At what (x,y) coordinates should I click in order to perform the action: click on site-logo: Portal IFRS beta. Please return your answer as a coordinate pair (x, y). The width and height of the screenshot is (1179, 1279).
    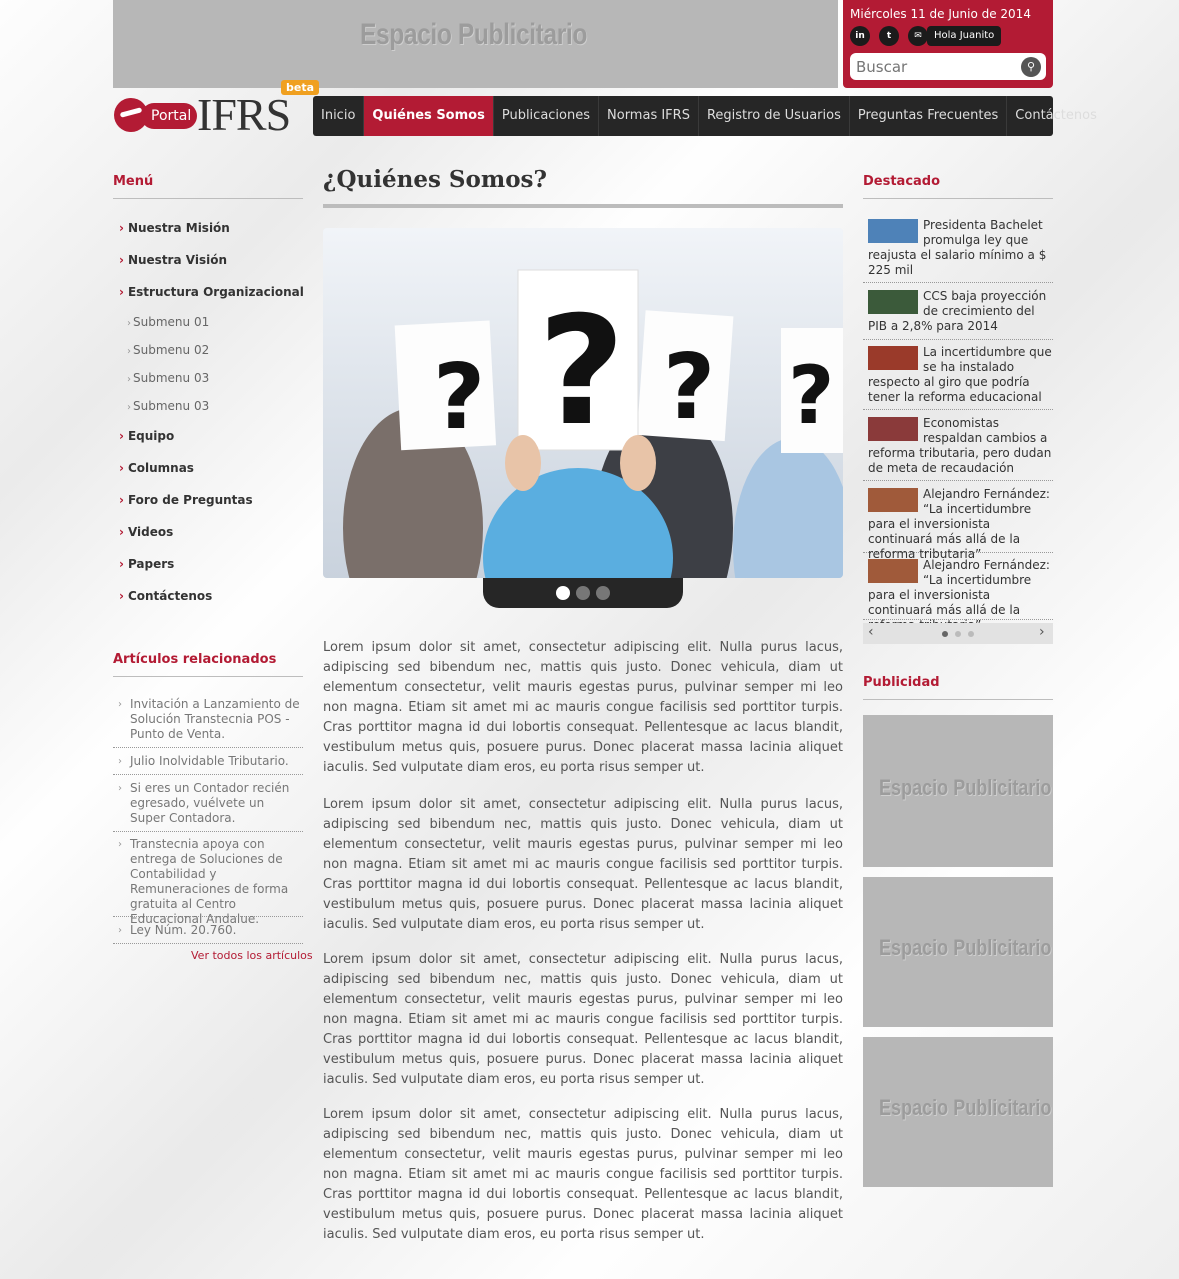
    Looking at the image, I should click on (216, 110).